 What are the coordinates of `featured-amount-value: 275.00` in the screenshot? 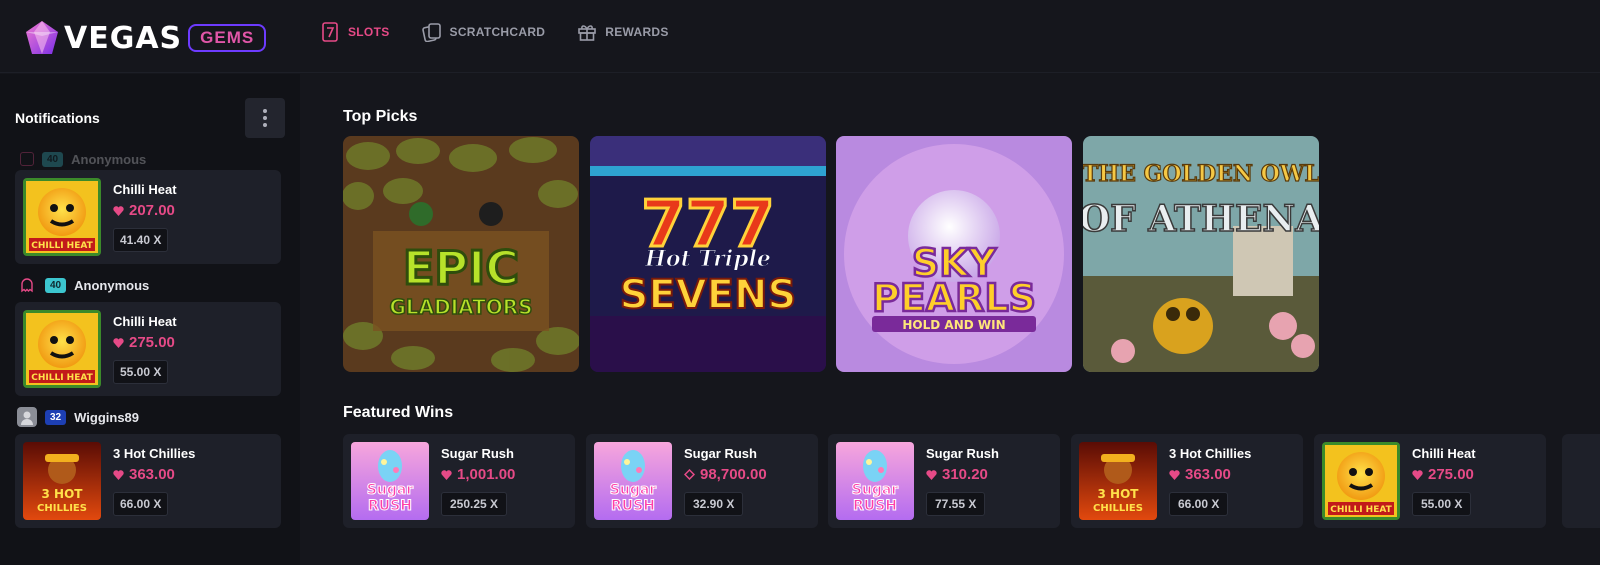 It's located at (1451, 474).